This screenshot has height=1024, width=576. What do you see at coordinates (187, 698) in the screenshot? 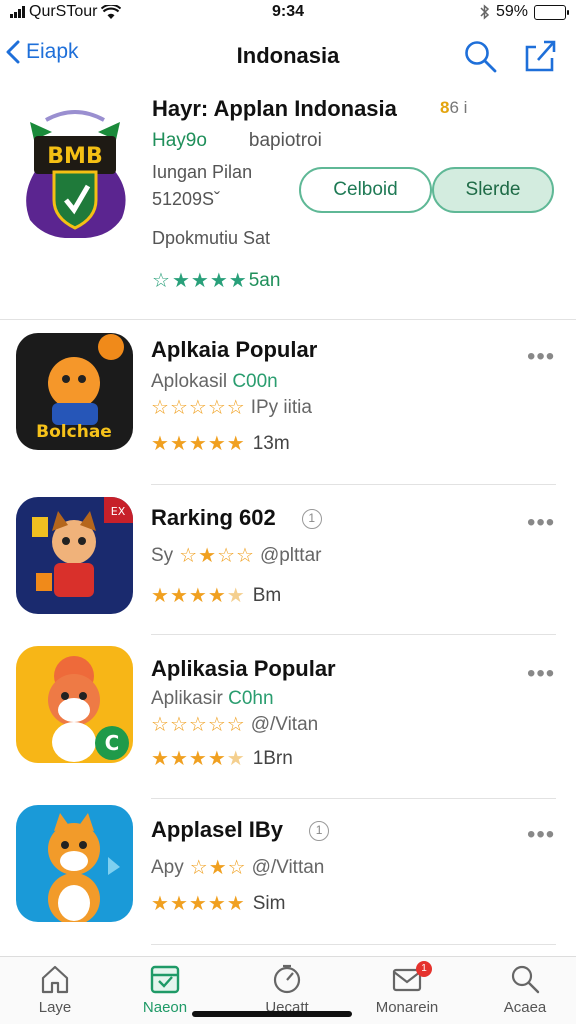
I see `app-subtitle-text: Aplikasir` at bounding box center [187, 698].